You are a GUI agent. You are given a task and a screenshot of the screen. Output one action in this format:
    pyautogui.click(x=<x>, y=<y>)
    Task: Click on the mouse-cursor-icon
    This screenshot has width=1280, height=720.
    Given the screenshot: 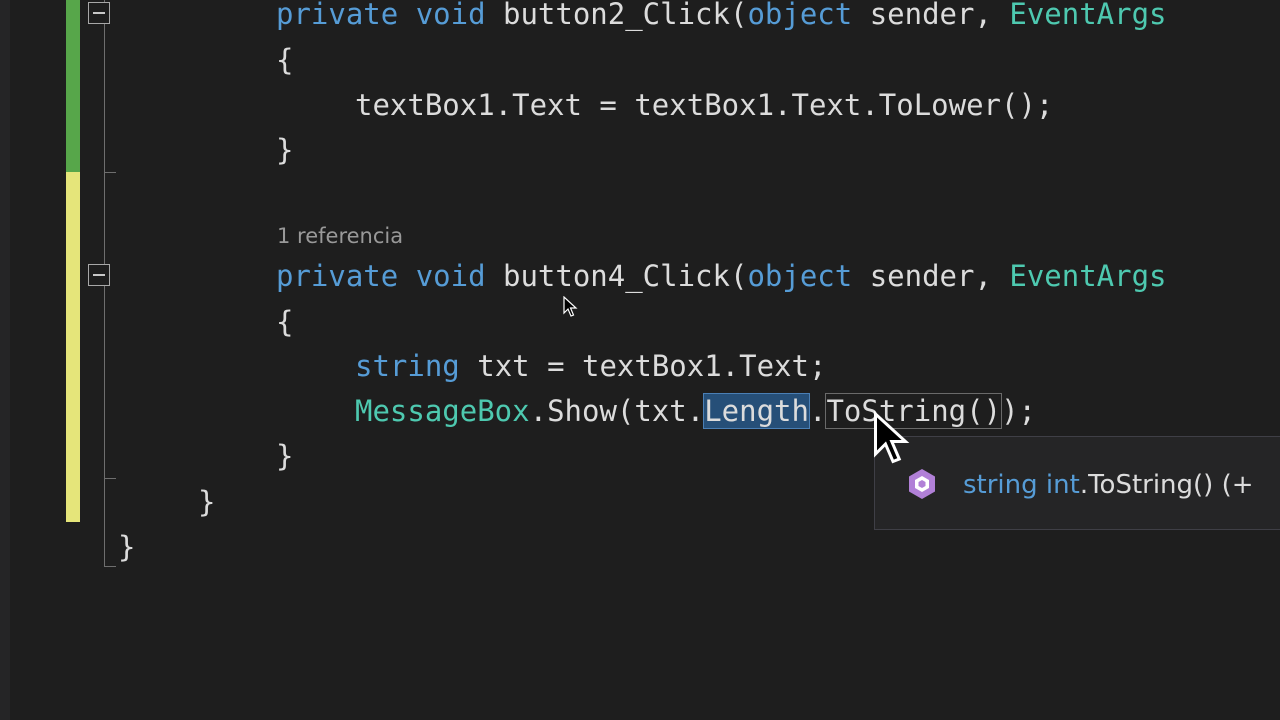 What is the action you would take?
    pyautogui.click(x=570, y=306)
    